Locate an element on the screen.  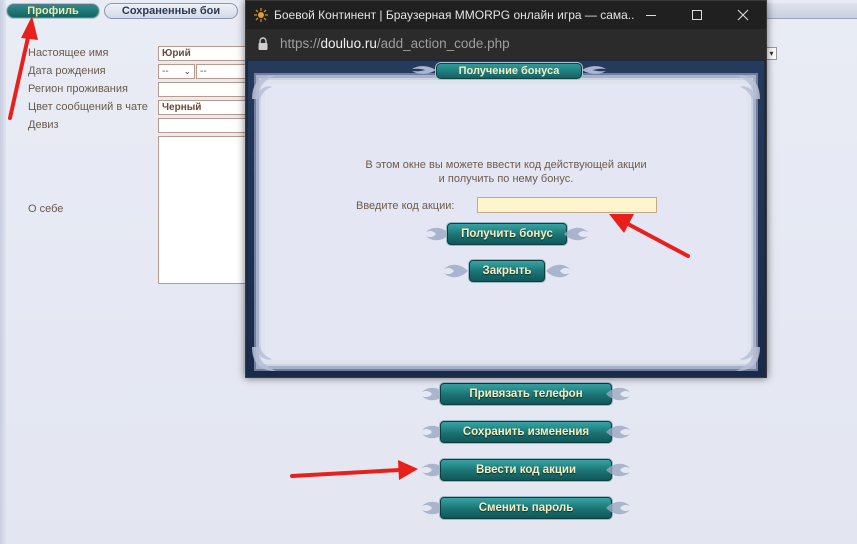
profile-tabs: Профиль Сохраненные бои is located at coordinates (122, 11).